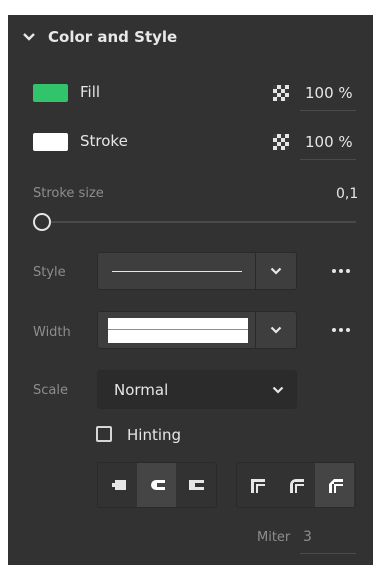 This screenshot has height=565, width=373. What do you see at coordinates (104, 434) in the screenshot?
I see `hinting-checkbox` at bounding box center [104, 434].